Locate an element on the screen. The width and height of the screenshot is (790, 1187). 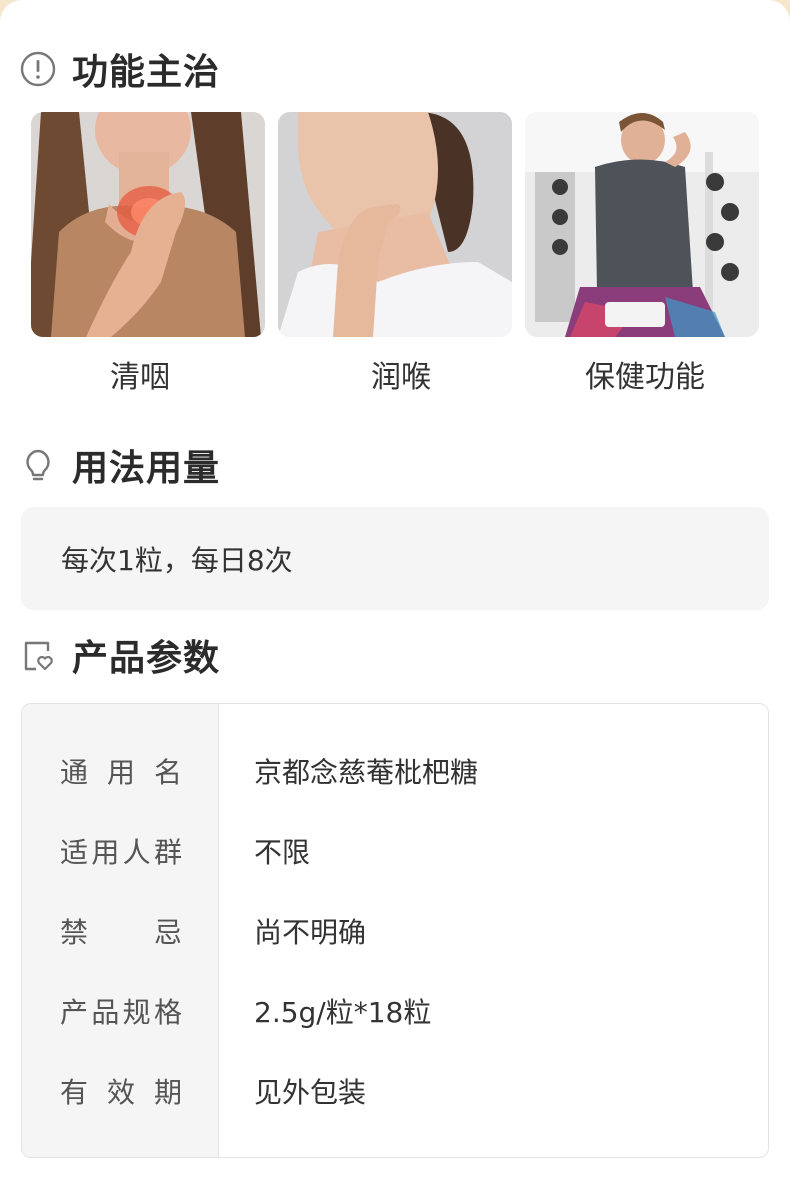
param-value: 不限 is located at coordinates (282, 852).